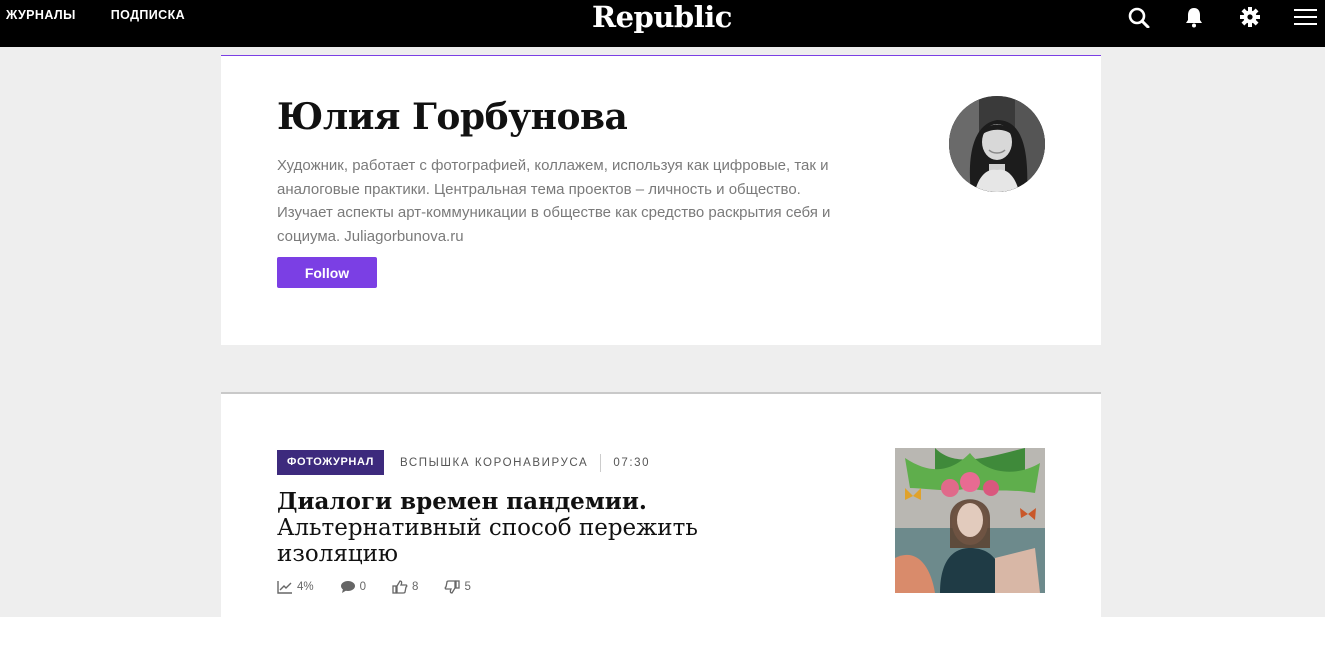 This screenshot has width=1325, height=653. I want to click on stat-likes: 8, so click(405, 587).